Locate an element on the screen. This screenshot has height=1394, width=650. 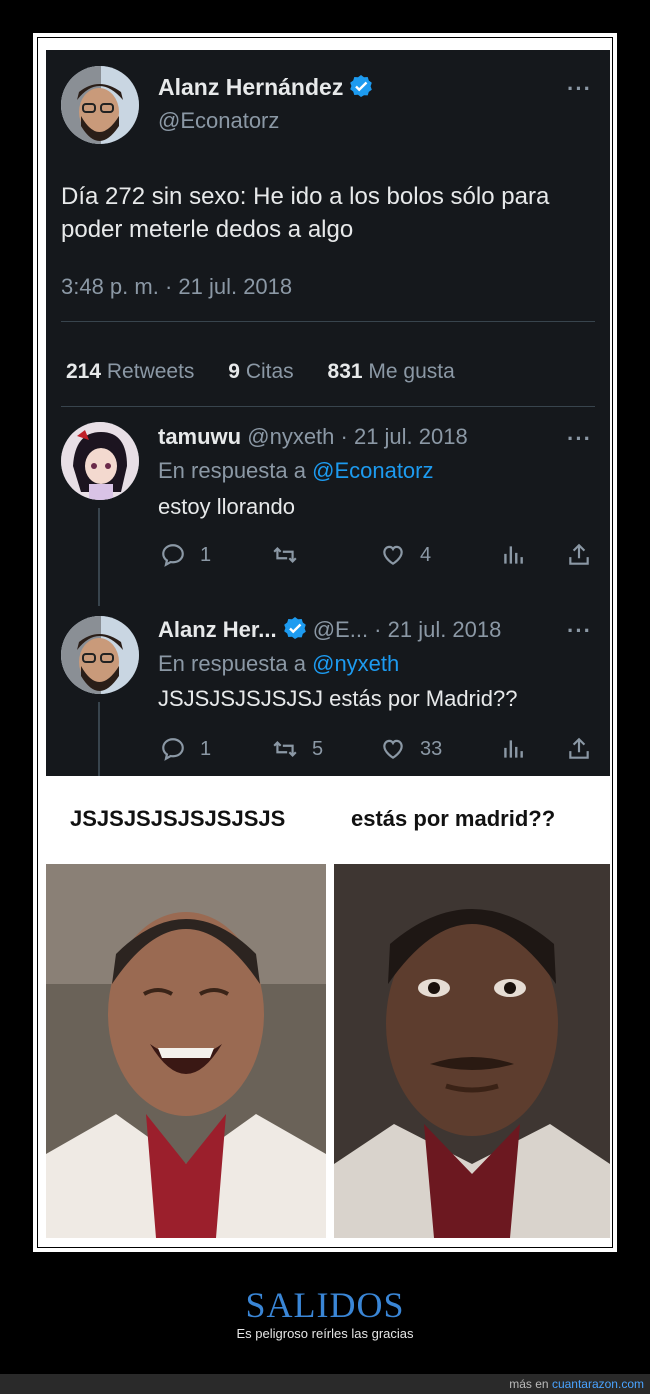
reply-text: estoy llorando is located at coordinates (226, 506).